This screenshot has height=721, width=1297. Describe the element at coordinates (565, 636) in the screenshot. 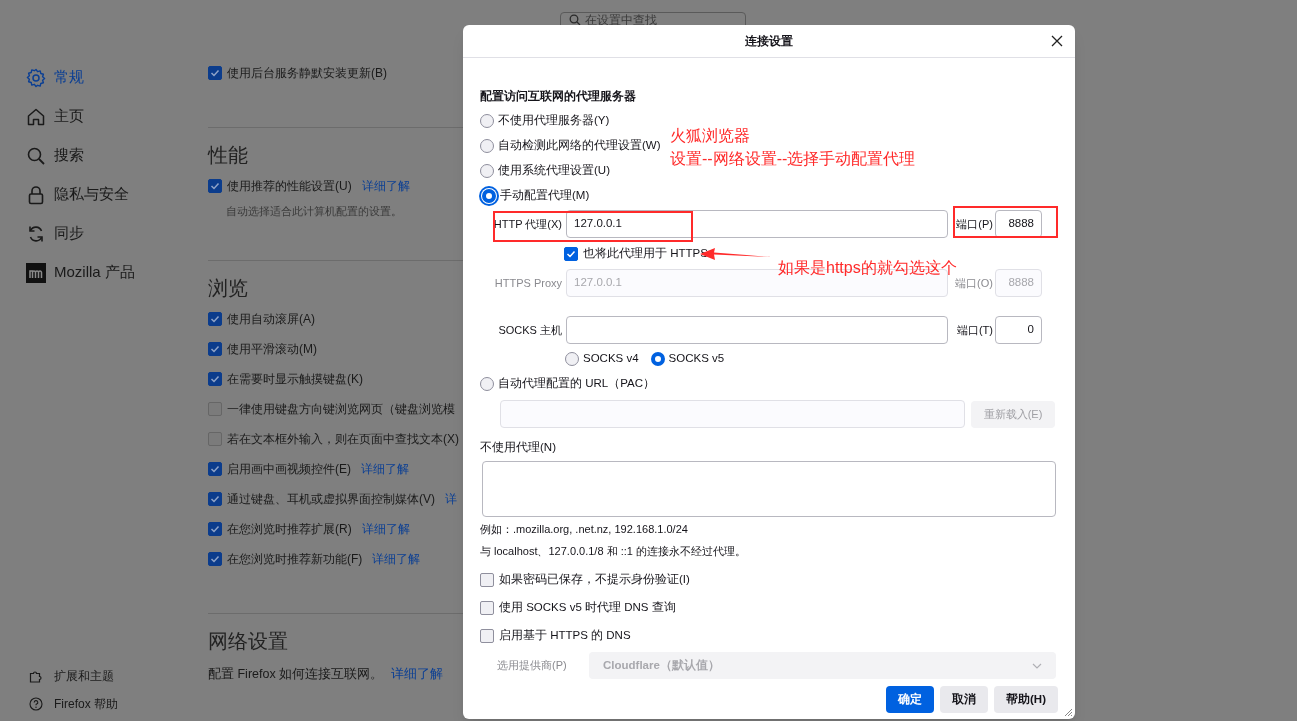

I see `checkbox-label: 启用基于 HTTPS 的 DNS` at that location.